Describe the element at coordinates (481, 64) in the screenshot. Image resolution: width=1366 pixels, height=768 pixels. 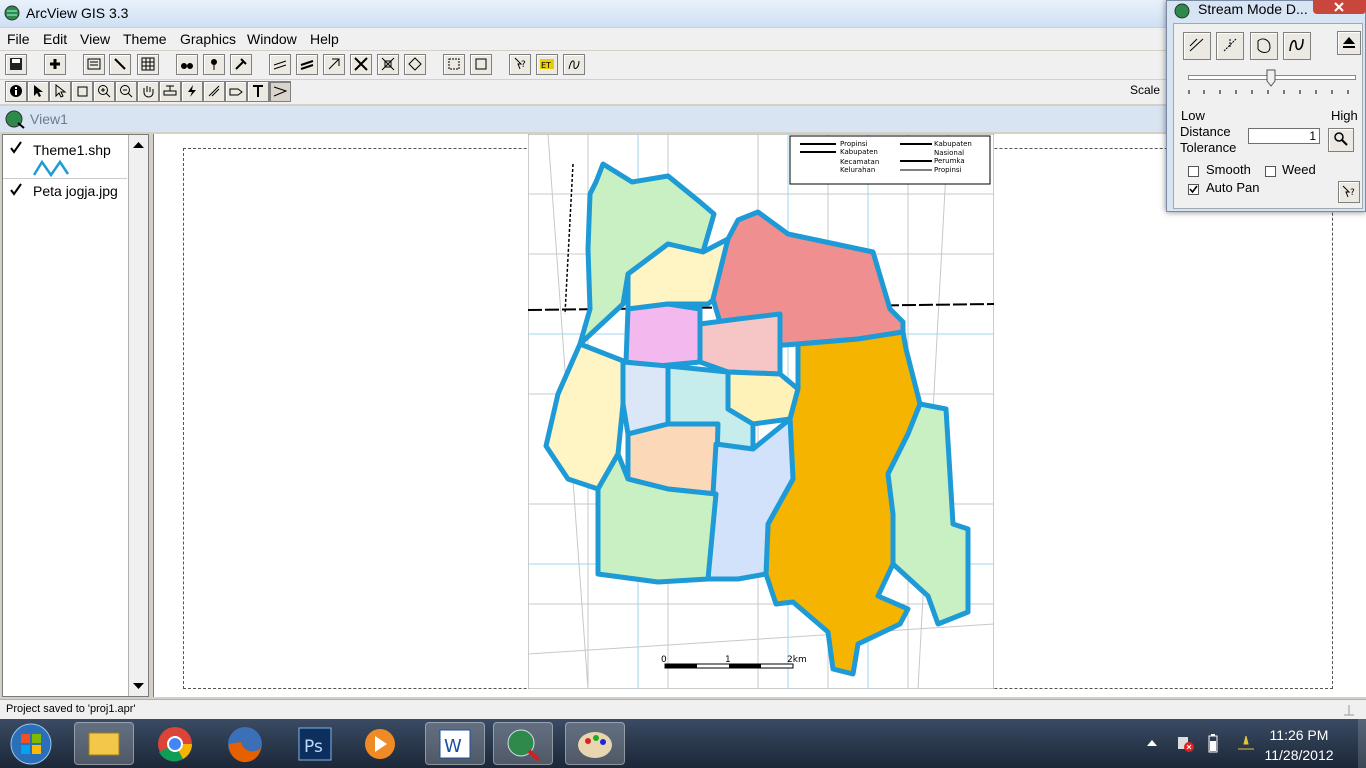
I see `clear-selection-button` at that location.